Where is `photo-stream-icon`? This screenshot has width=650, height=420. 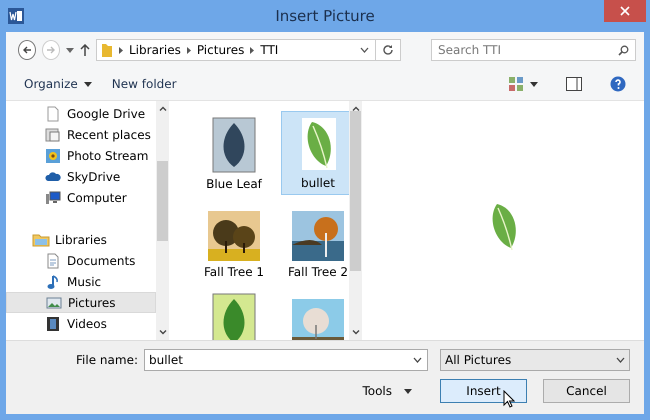 photo-stream-icon is located at coordinates (53, 156).